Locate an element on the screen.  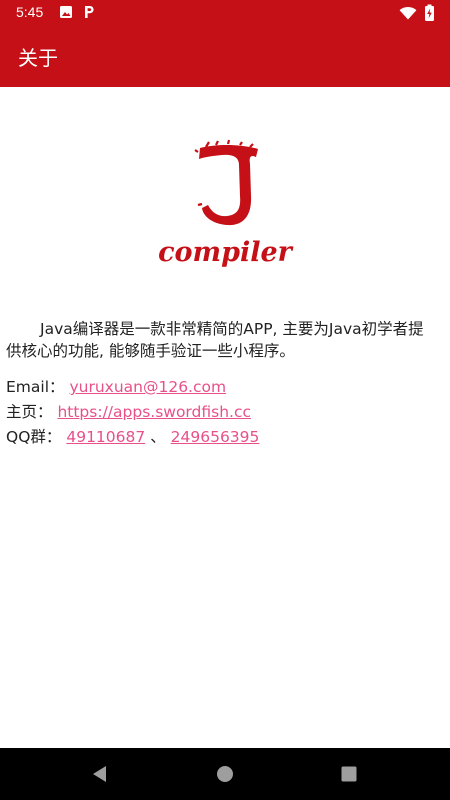
qq-group-link-1: 49110687 is located at coordinates (105, 437).